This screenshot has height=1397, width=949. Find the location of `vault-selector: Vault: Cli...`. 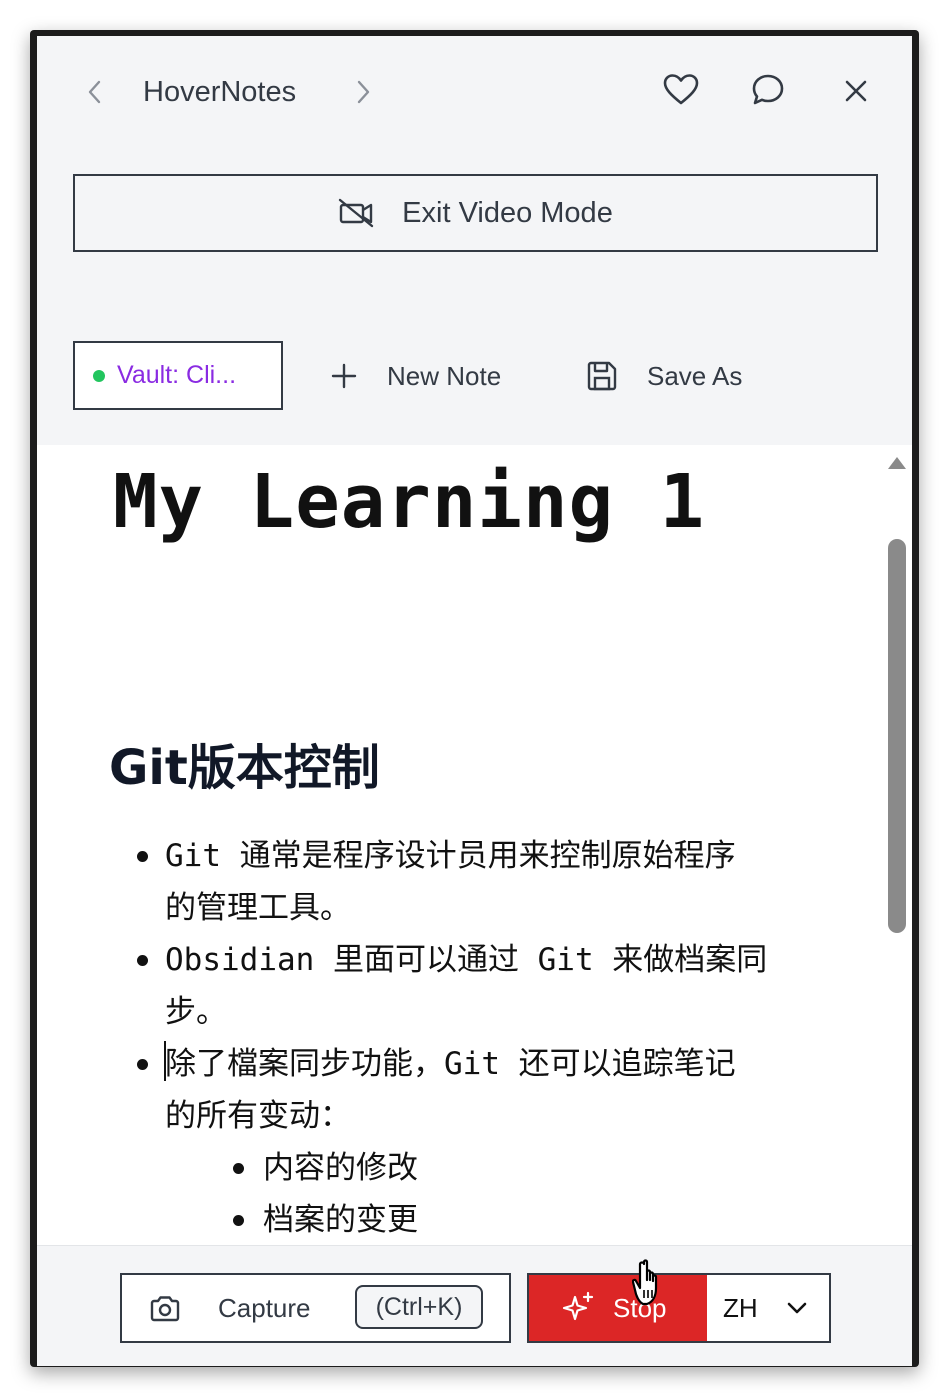

vault-selector: Vault: Cli... is located at coordinates (178, 375).